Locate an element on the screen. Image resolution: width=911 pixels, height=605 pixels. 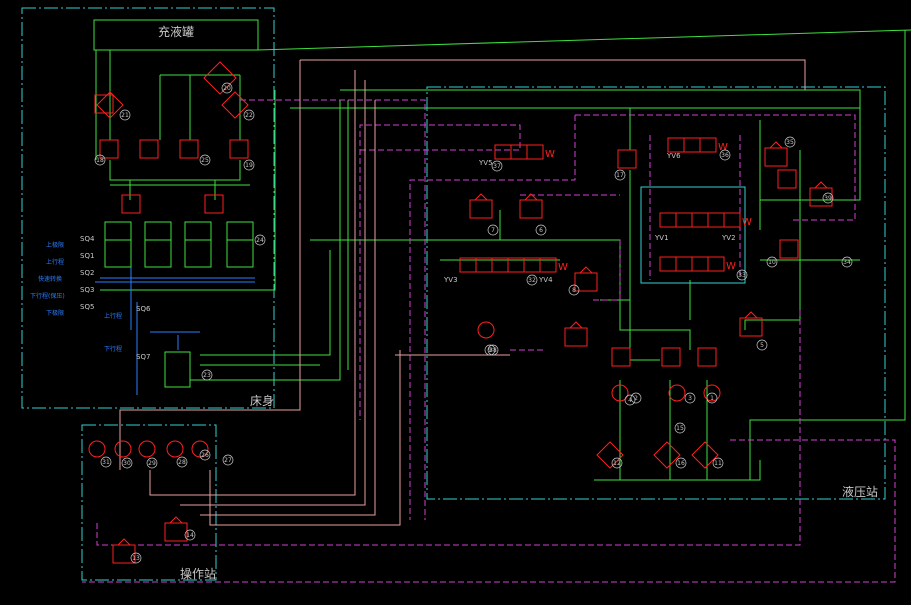
component-number: 29 is located at coordinates (152, 463).